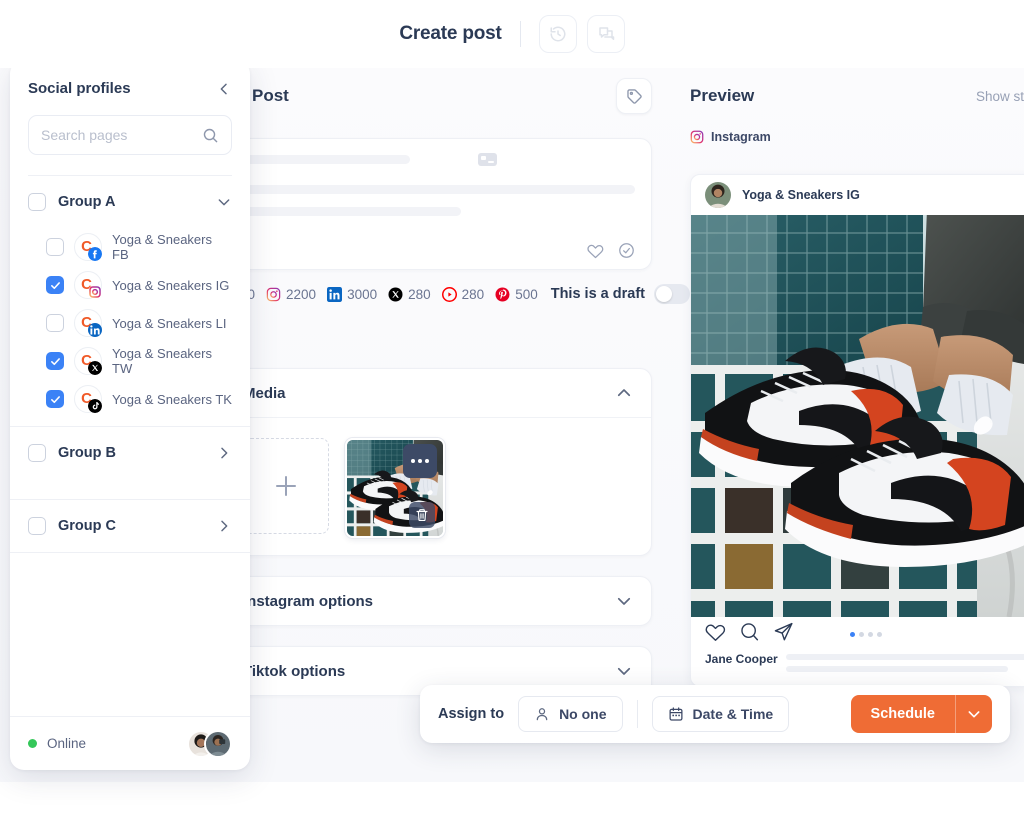 The width and height of the screenshot is (1024, 820). I want to click on group-b-label: Group B, so click(87, 453).